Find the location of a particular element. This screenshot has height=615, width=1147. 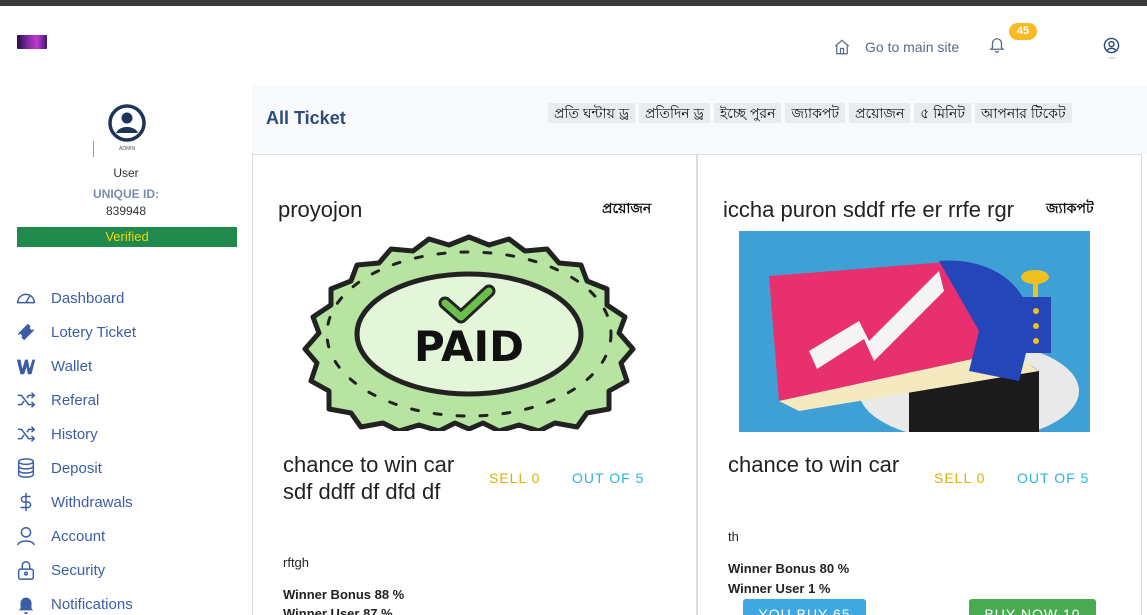

paid-badge-image: PAID is located at coordinates (469, 332).